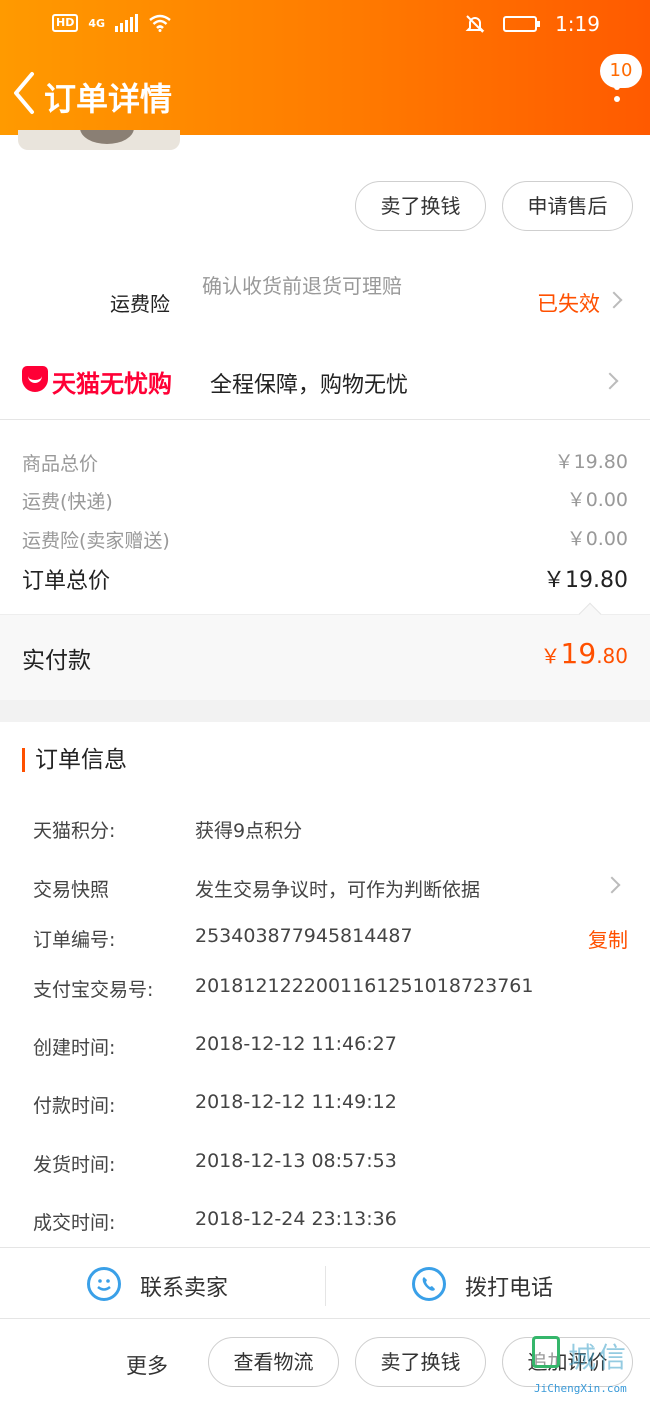  I want to click on order-number-value: 253403877945814487, so click(304, 936).